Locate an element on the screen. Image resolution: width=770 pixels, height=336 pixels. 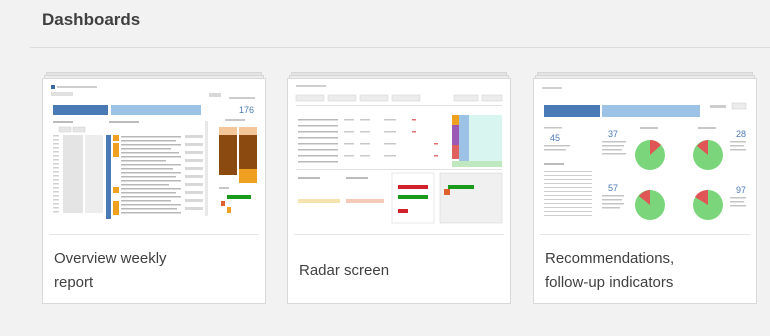
section-header: Dashboards is located at coordinates (385, 24).